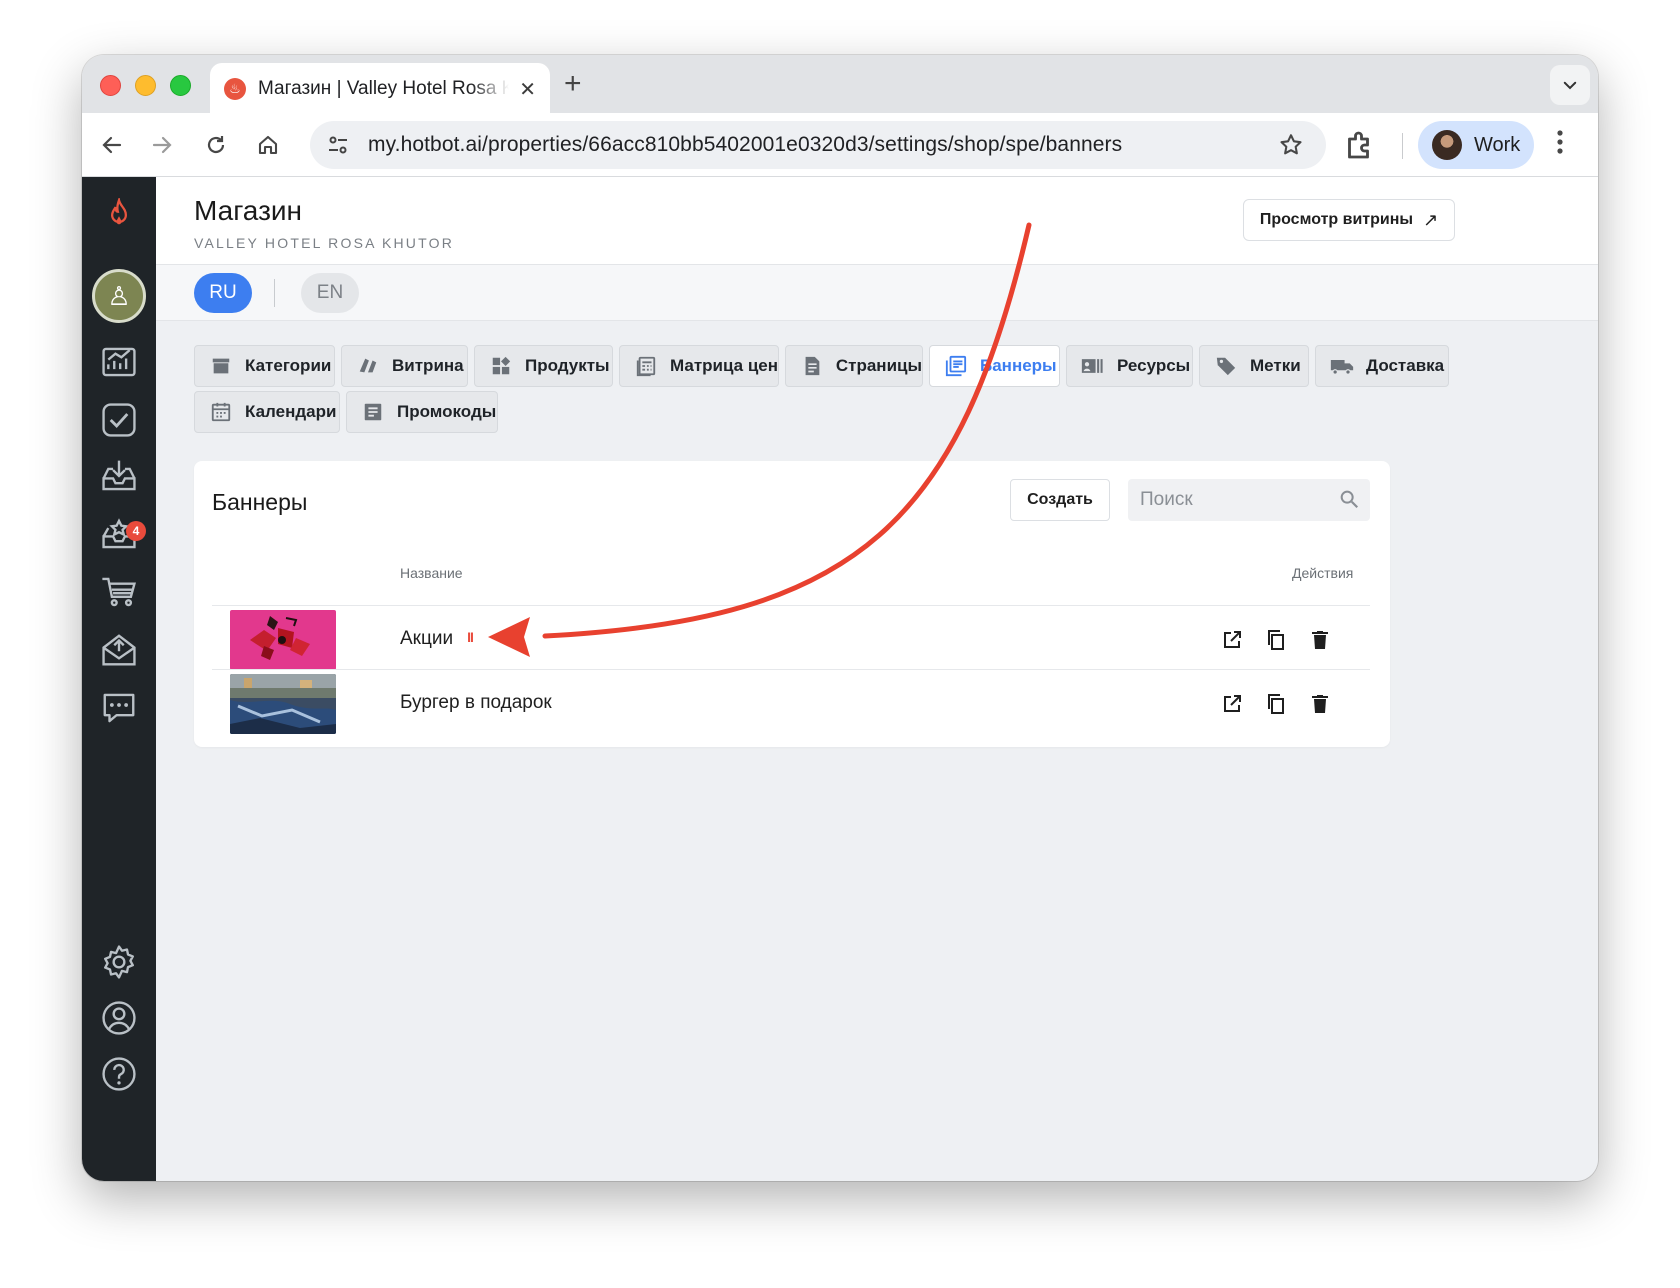 The height and width of the screenshot is (1288, 1680). Describe the element at coordinates (274, 293) in the screenshot. I see `lang-divider` at that location.